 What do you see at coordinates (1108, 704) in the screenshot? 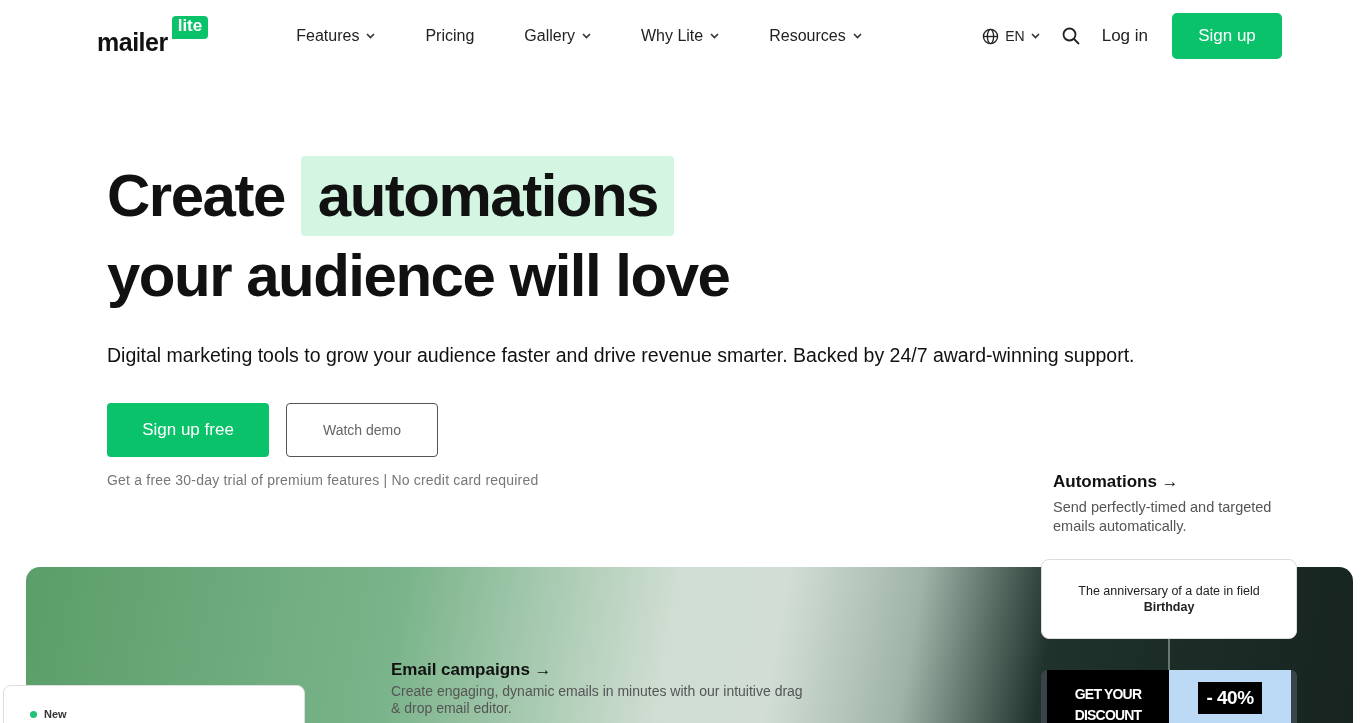
I see `discount-headline: GET YOUR DISCOUNT` at bounding box center [1108, 704].